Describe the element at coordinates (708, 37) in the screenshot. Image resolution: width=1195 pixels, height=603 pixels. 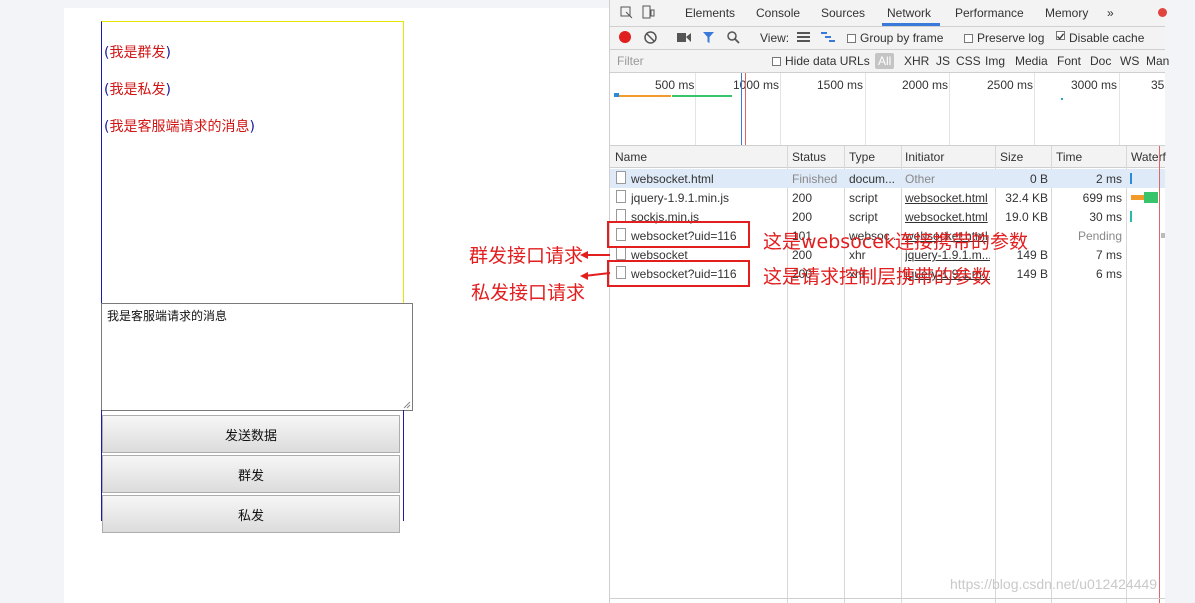
I see `filter-icon` at that location.